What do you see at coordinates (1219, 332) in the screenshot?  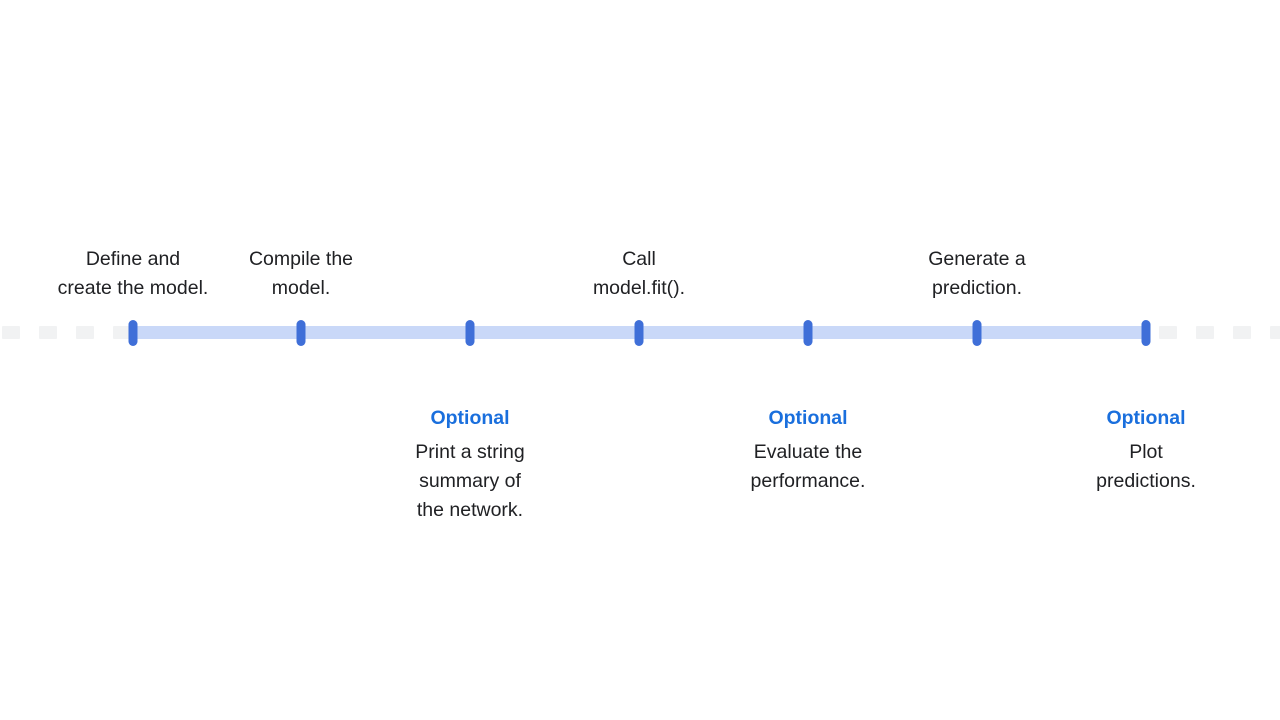 I see `timeline-lead-out-dashes` at bounding box center [1219, 332].